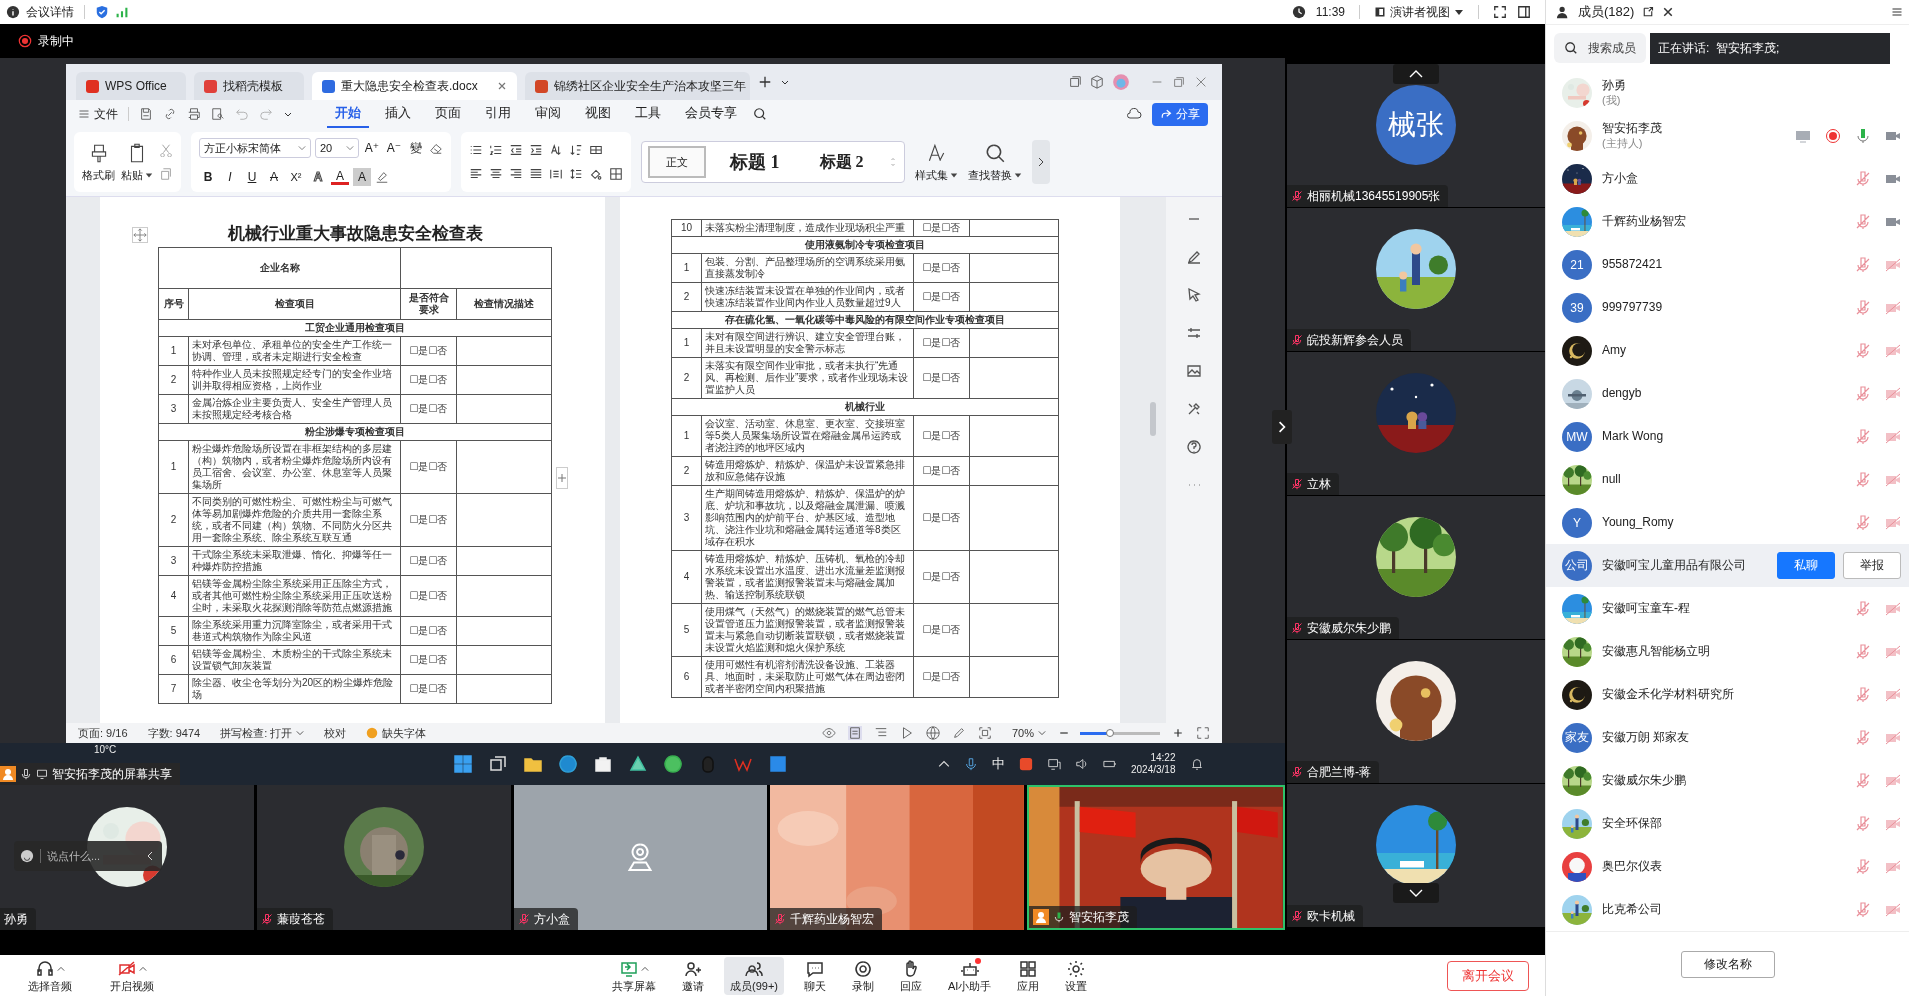  I want to click on highlighter-icon, so click(382, 177).